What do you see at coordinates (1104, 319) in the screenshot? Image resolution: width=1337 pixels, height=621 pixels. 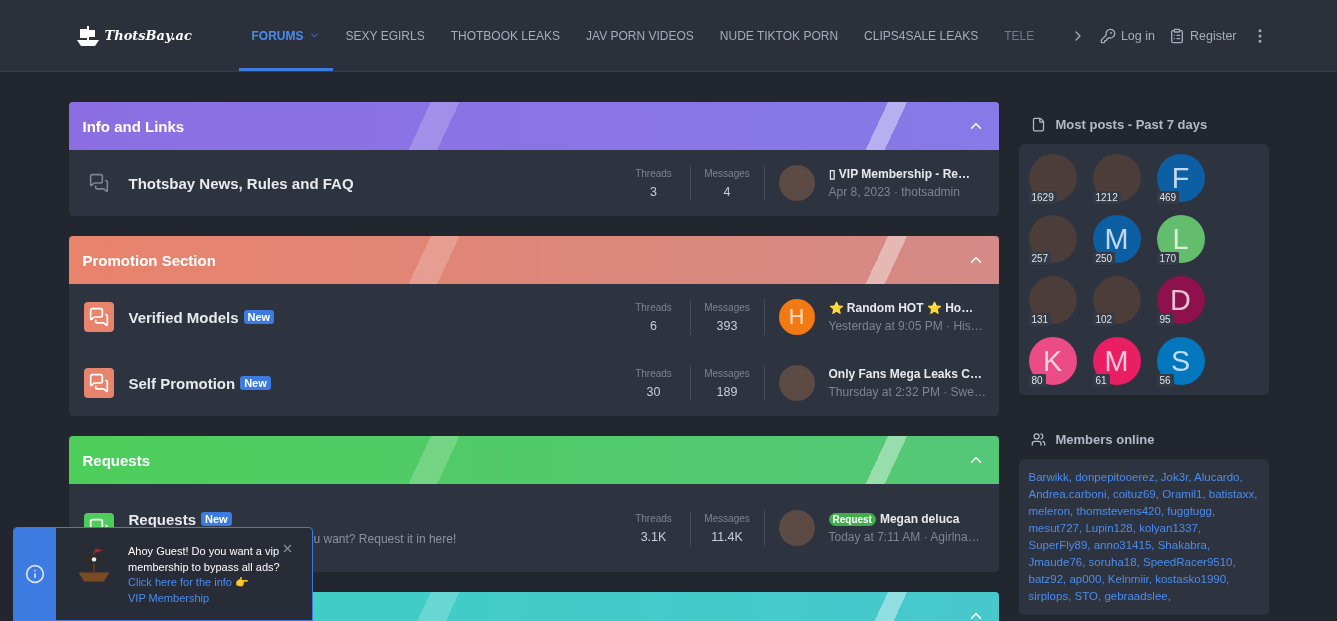 I see `post-count: 102` at bounding box center [1104, 319].